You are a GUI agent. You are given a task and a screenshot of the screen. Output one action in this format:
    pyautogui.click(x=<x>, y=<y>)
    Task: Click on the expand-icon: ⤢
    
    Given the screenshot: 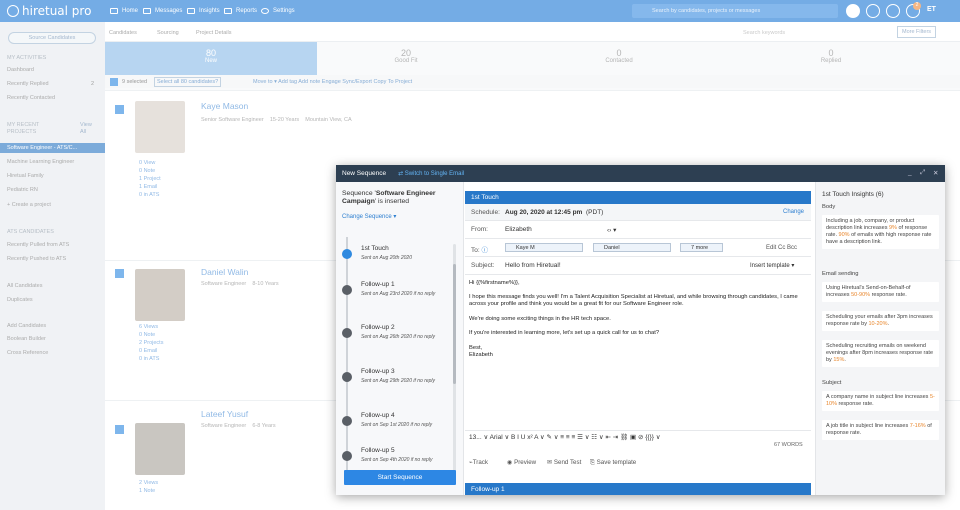 What is the action you would take?
    pyautogui.click(x=922, y=173)
    